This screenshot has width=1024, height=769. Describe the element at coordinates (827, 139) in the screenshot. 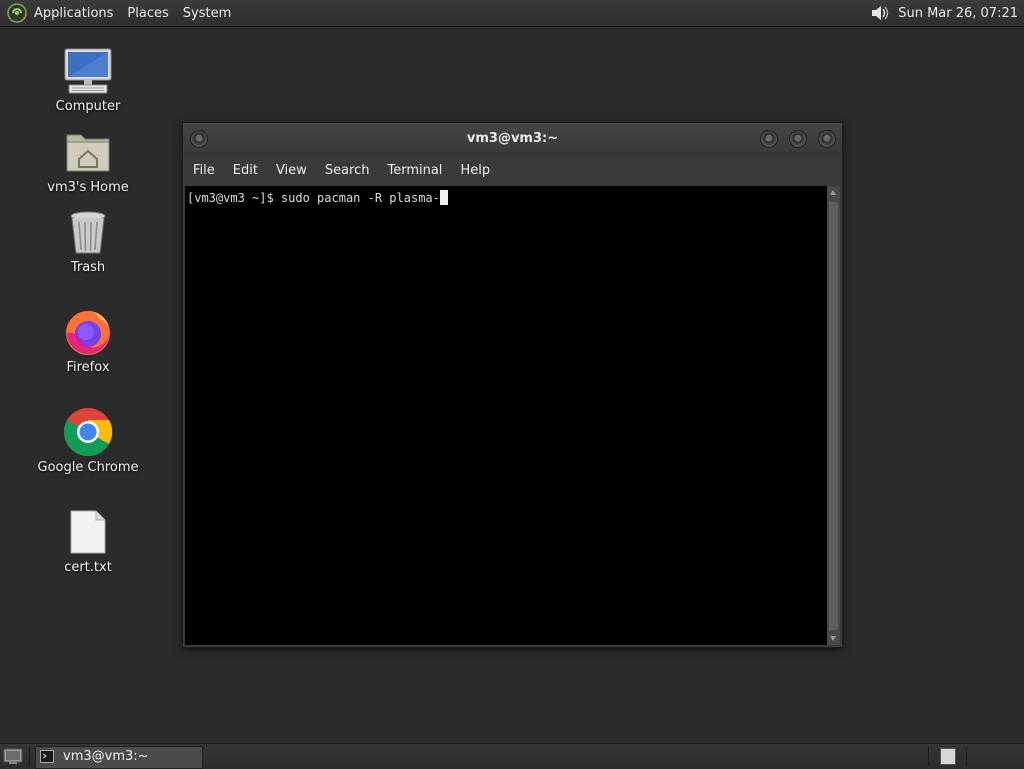

I see `close-button` at that location.